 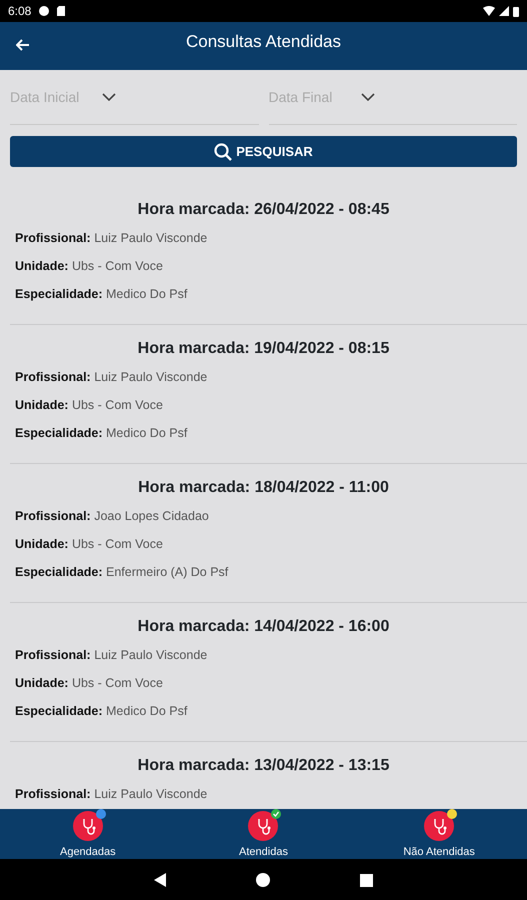 I want to click on status-time: 6:08, so click(x=20, y=11).